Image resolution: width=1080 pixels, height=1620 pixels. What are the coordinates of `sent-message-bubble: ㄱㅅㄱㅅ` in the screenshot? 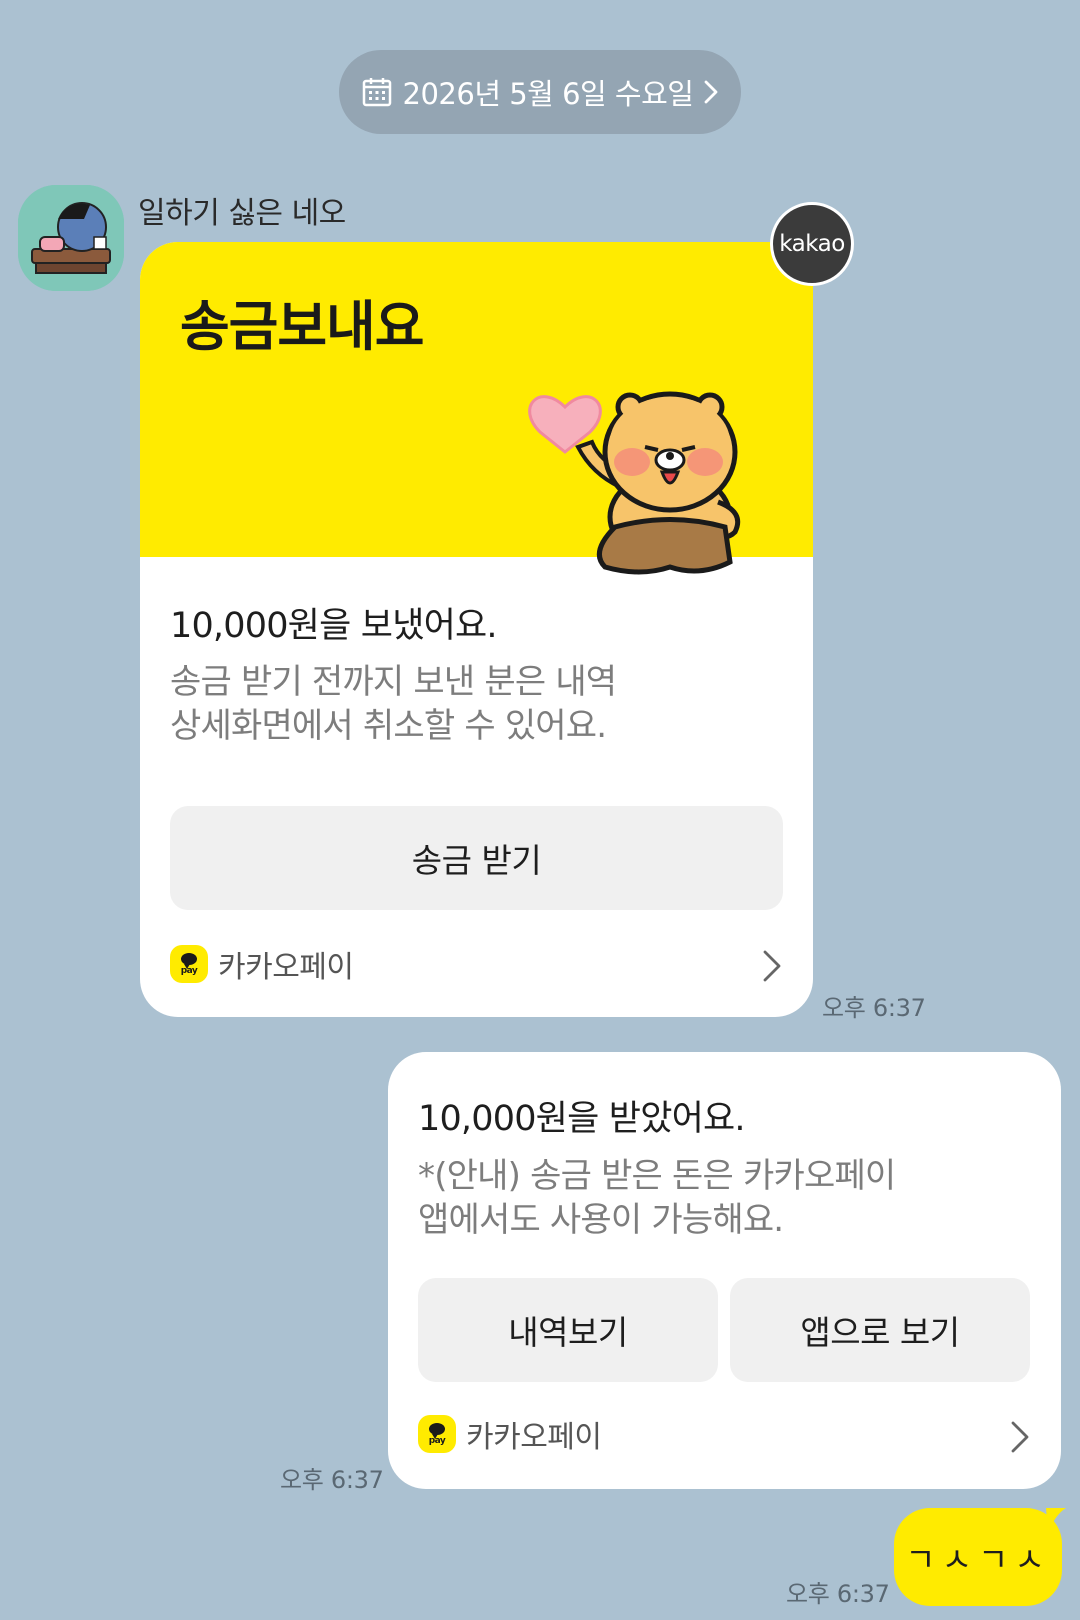 It's located at (978, 1557).